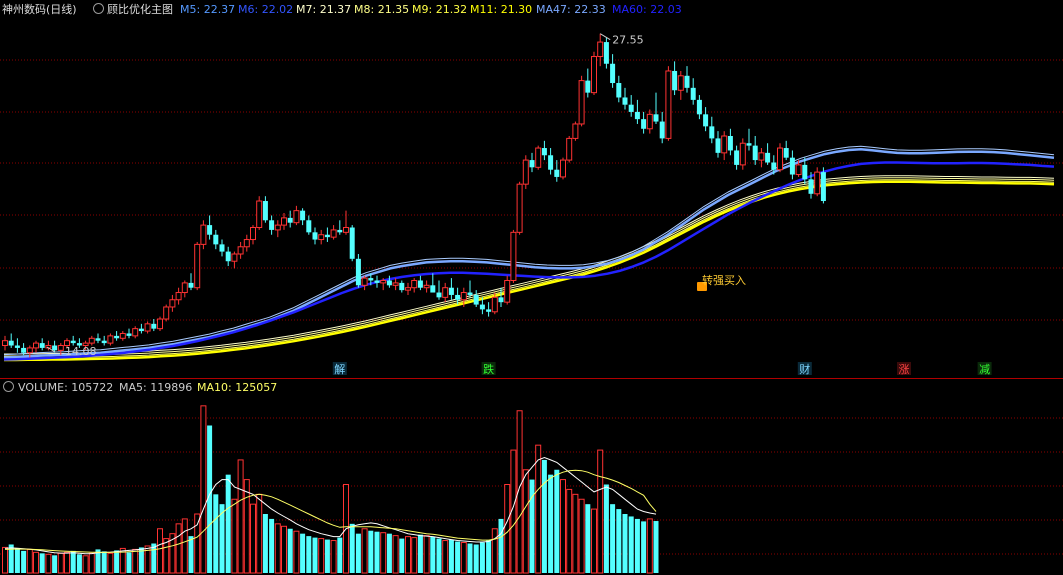 The image size is (1063, 575). Describe the element at coordinates (984, 369) in the screenshot. I see `signal-label: 减` at that location.